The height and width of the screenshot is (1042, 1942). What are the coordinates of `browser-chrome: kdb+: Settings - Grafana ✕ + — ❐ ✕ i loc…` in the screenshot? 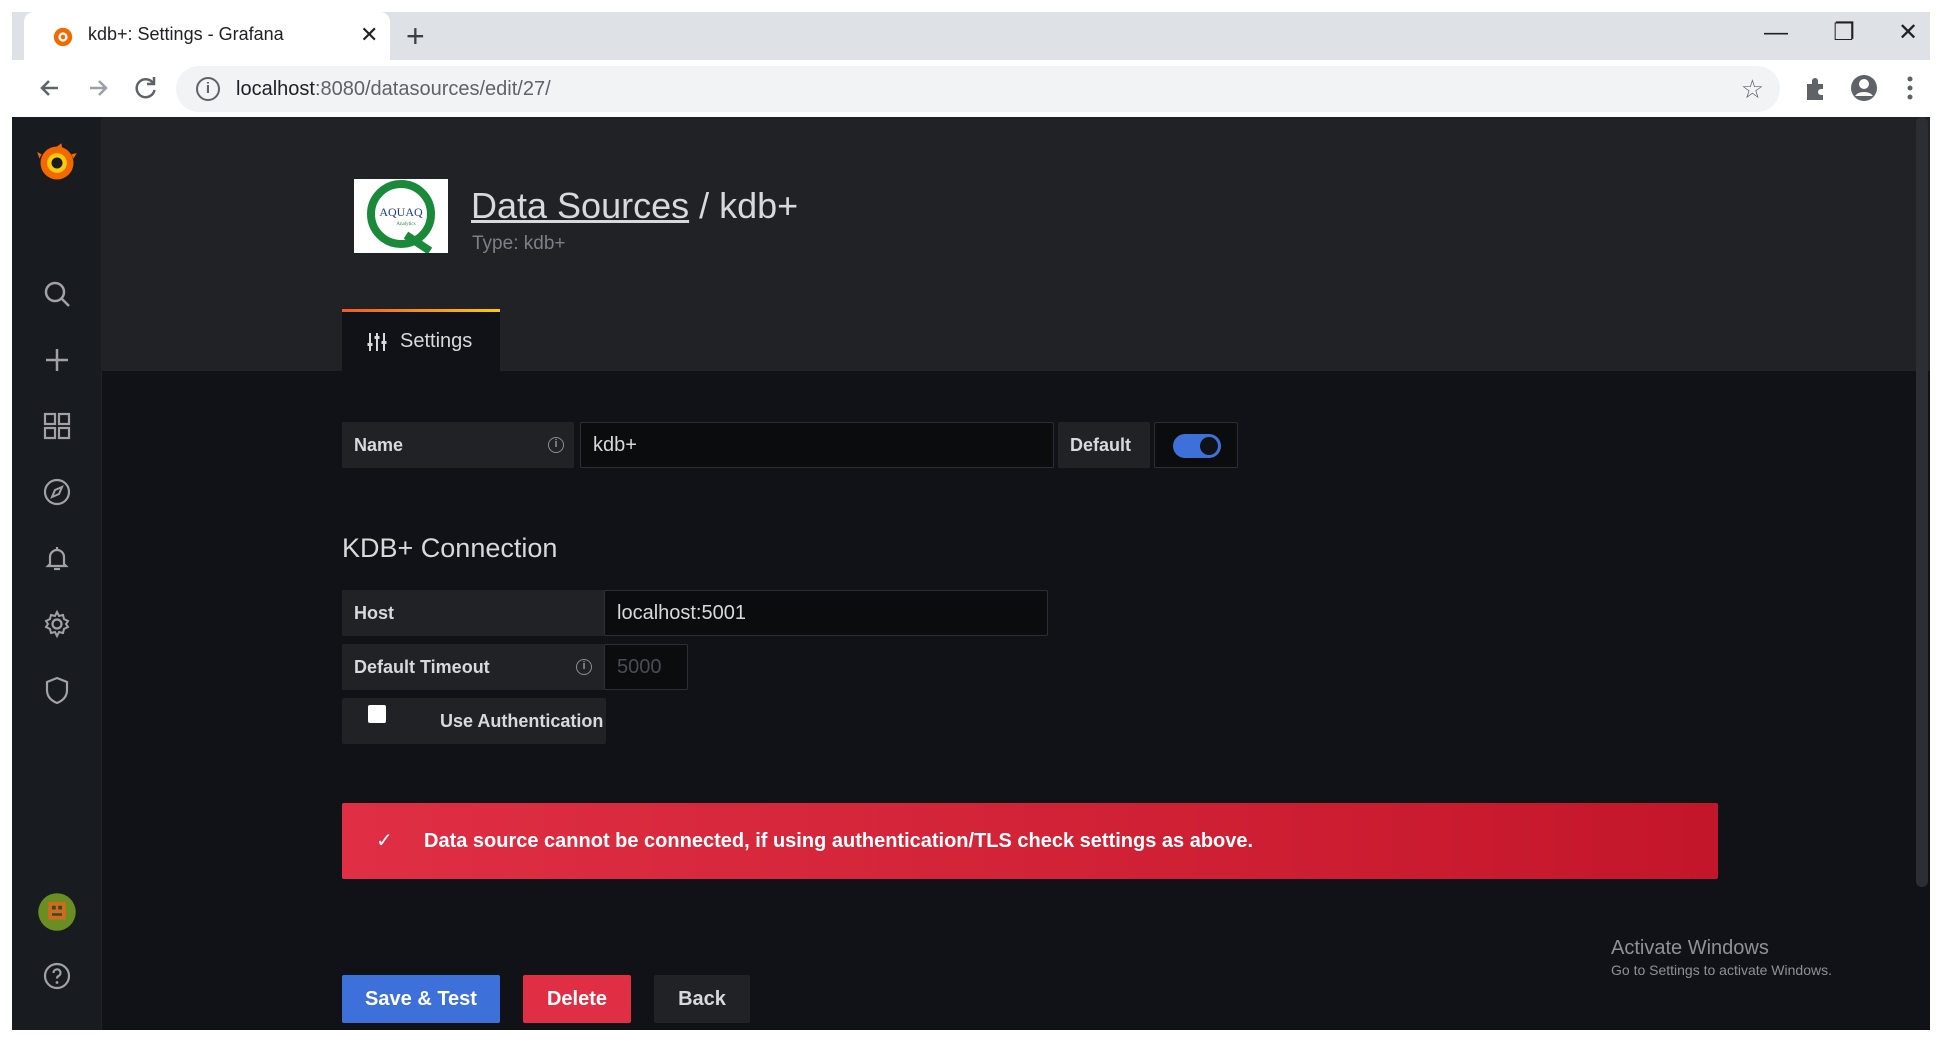 It's located at (971, 64).